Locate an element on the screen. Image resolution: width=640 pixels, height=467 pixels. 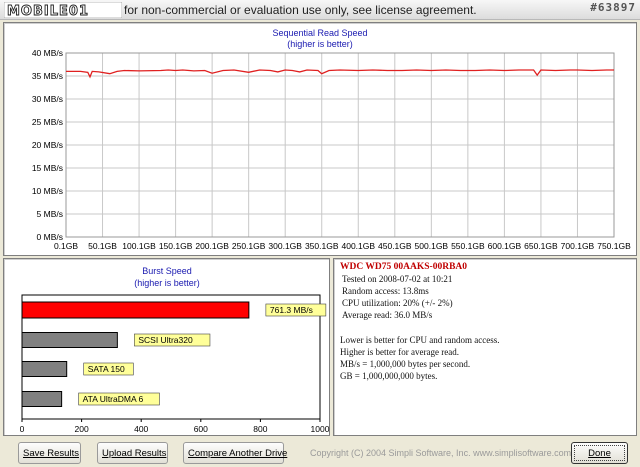
y-tick-label: 30 MB/s is located at coordinates (47, 99).